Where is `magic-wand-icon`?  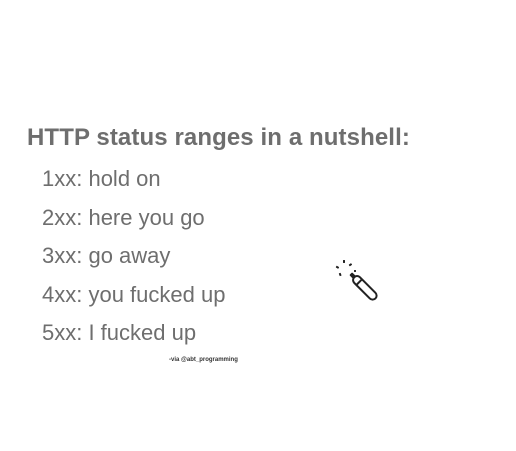 magic-wand-icon is located at coordinates (356, 280).